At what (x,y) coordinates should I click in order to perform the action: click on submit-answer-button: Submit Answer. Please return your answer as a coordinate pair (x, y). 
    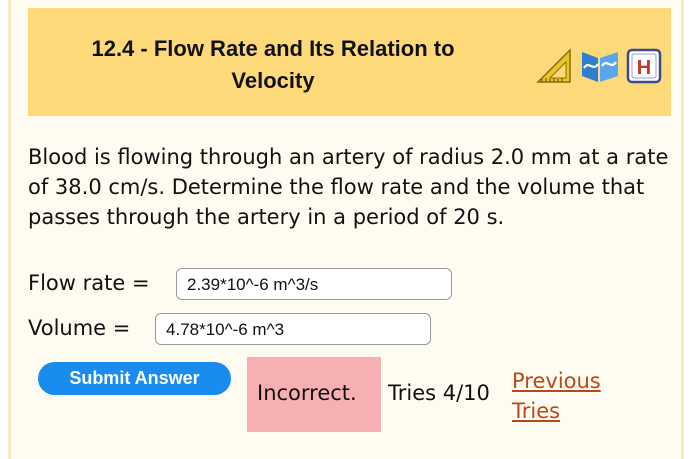
    Looking at the image, I should click on (134, 378).